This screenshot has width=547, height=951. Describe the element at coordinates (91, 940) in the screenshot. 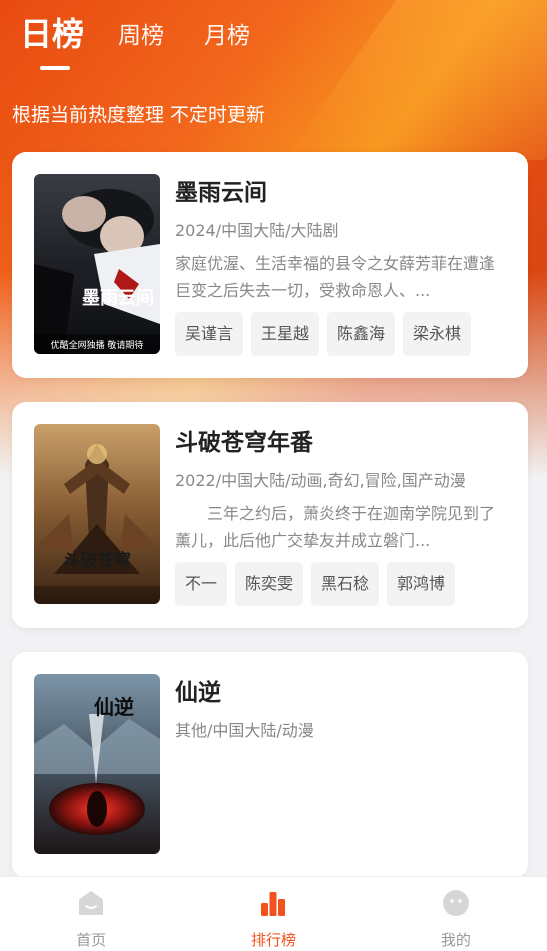

I see `nav-home-label: 首页` at that location.